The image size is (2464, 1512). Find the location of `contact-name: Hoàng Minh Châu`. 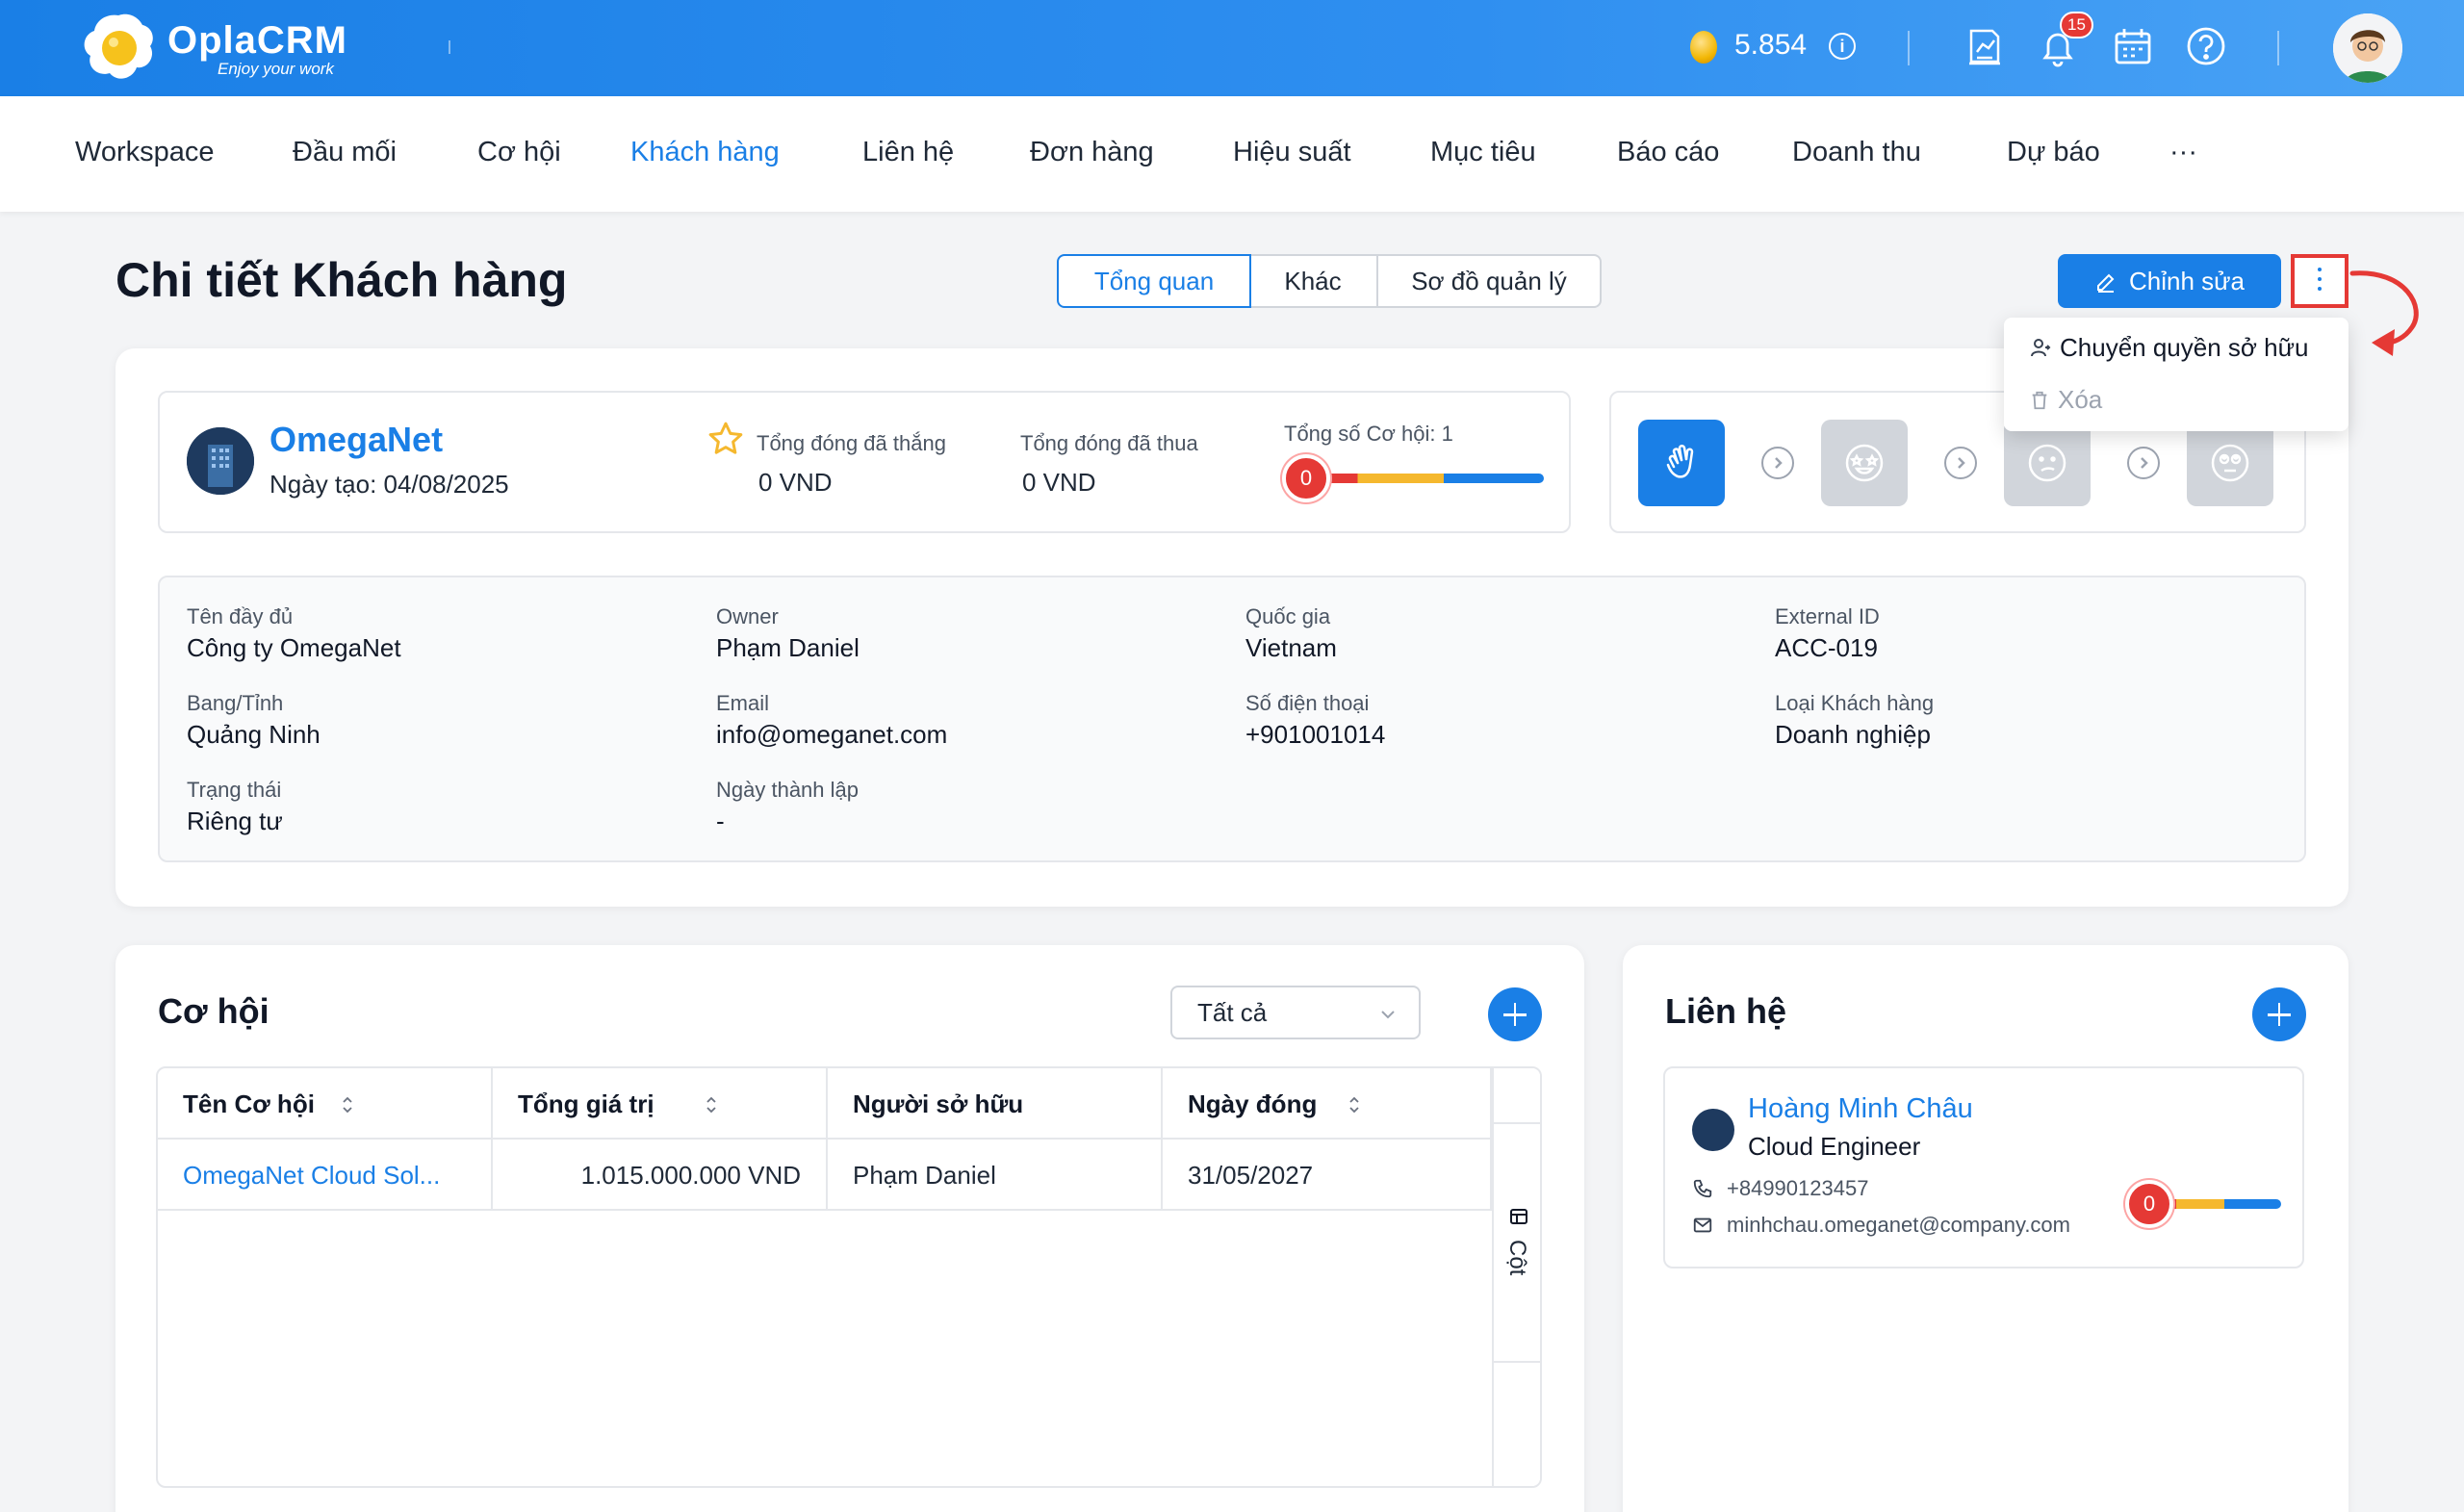

contact-name: Hoàng Minh Châu is located at coordinates (1860, 1109).